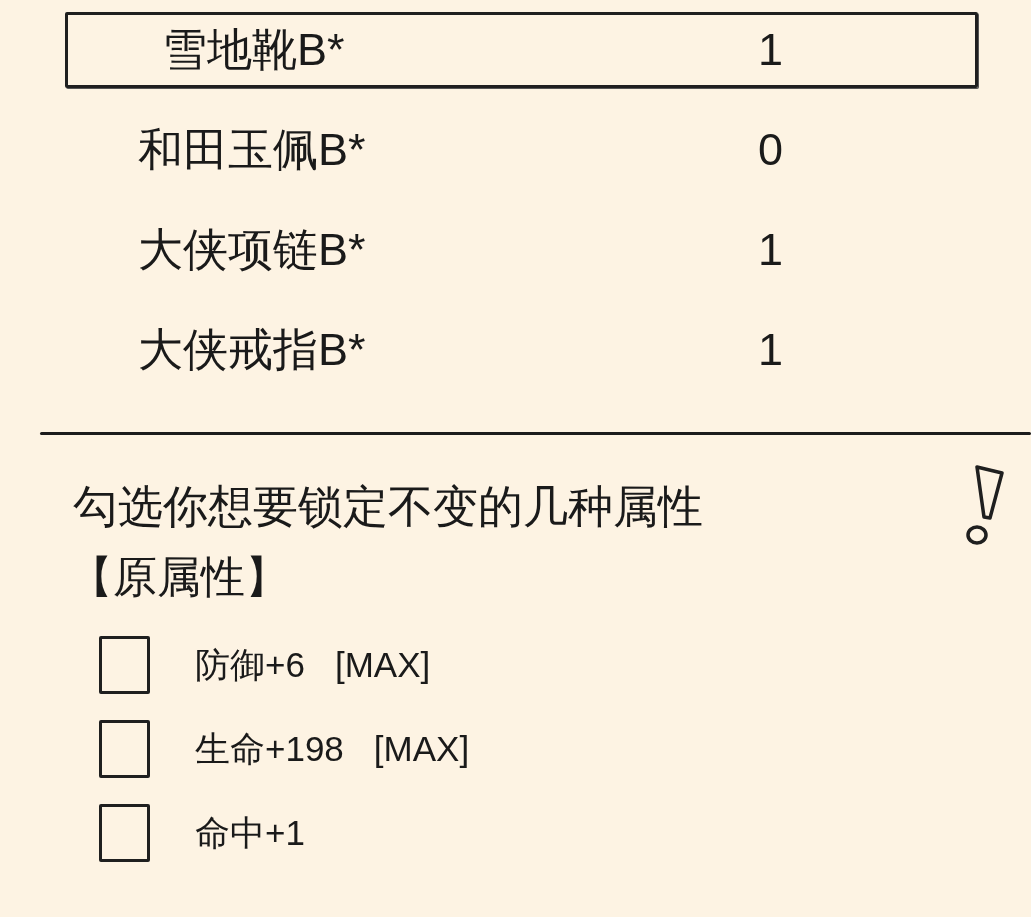  I want to click on item-row: 大侠戒指B* 1, so click(521, 350).